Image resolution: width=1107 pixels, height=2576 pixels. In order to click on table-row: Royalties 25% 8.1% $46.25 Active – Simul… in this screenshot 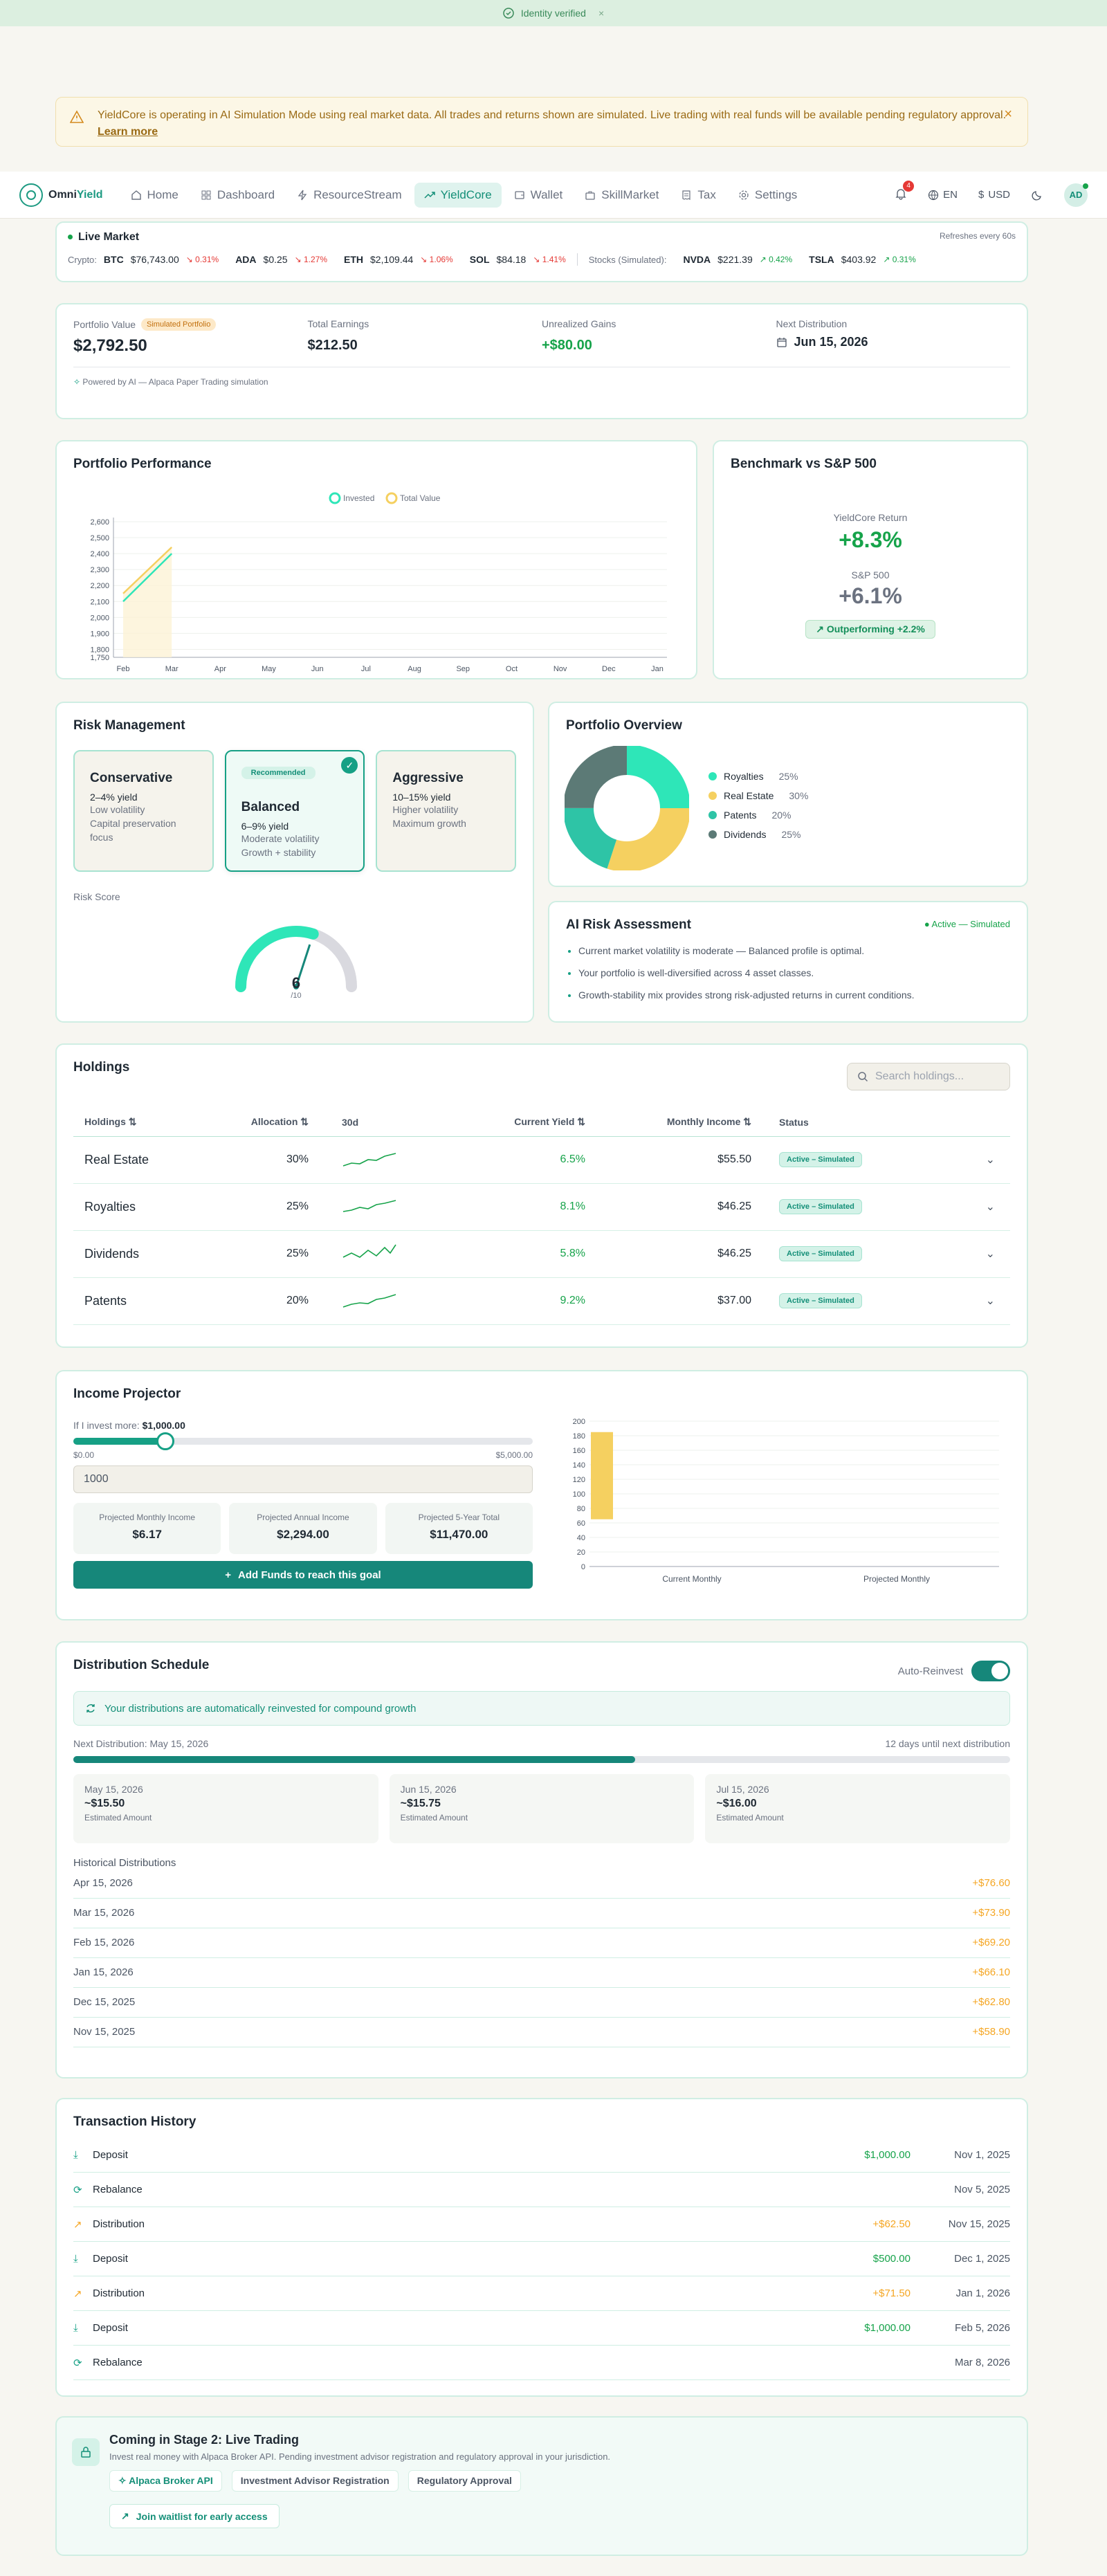, I will do `click(541, 1207)`.